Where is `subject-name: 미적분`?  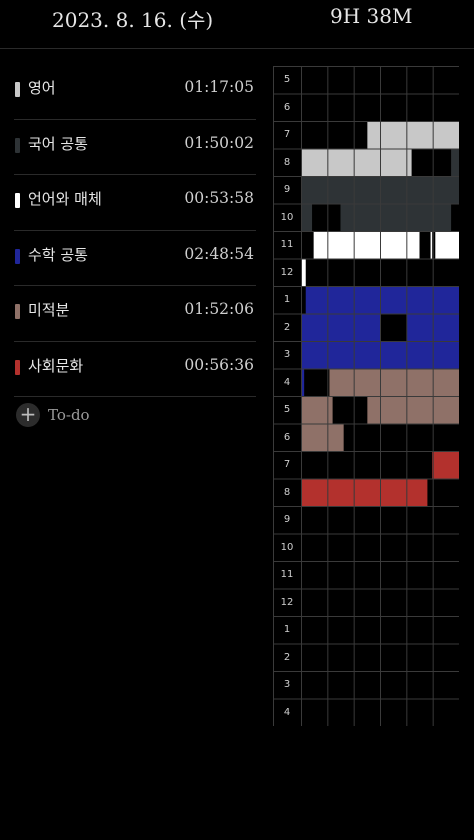
subject-name: 미적분 is located at coordinates (49, 310).